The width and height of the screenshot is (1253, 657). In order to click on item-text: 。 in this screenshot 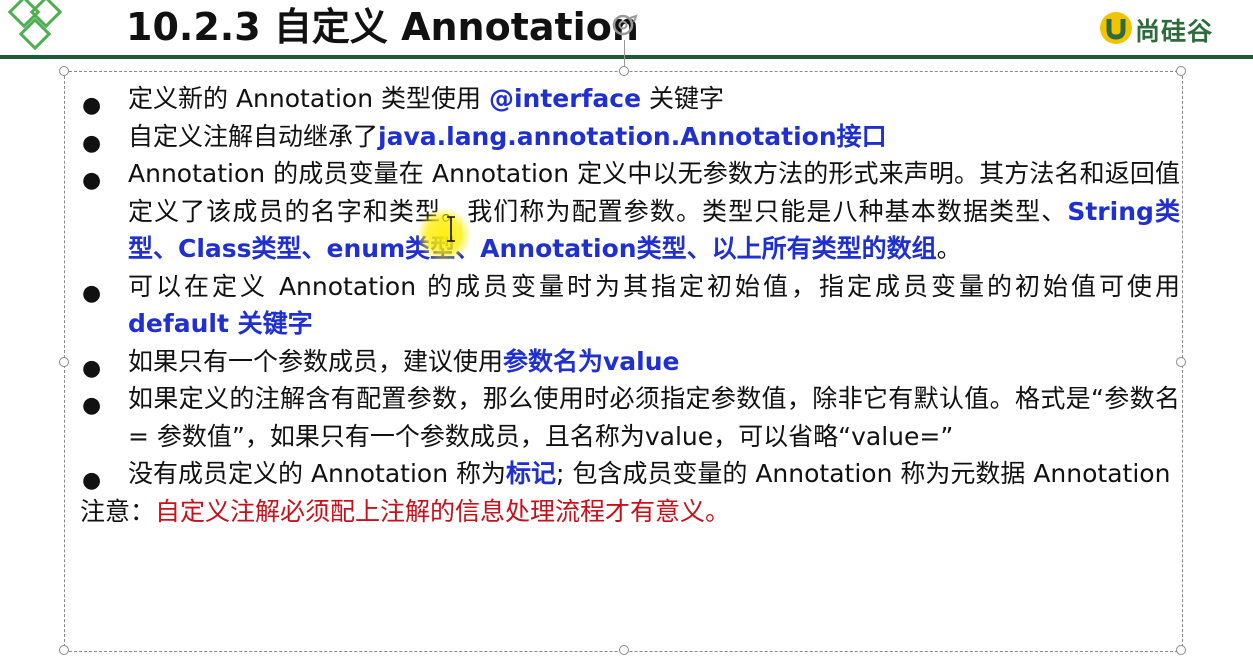, I will do `click(949, 248)`.